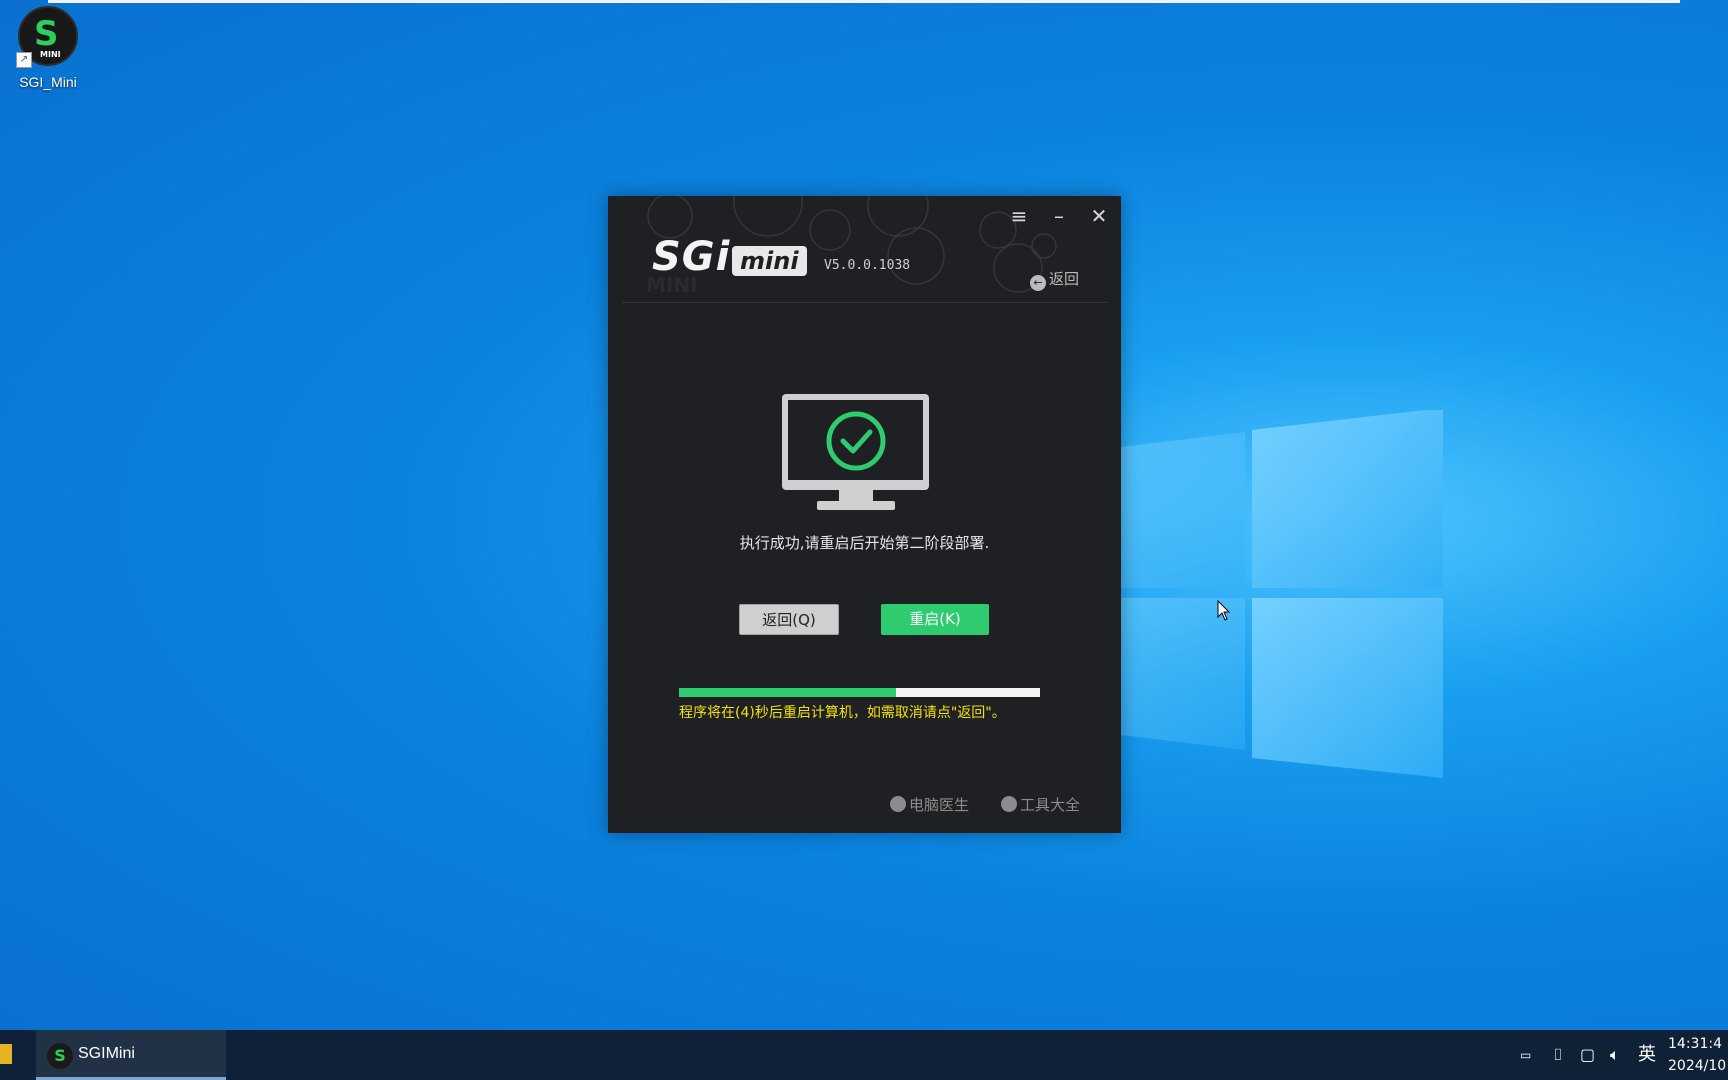 The height and width of the screenshot is (1080, 1728). What do you see at coordinates (855, 452) in the screenshot?
I see `monitor-success-icon` at bounding box center [855, 452].